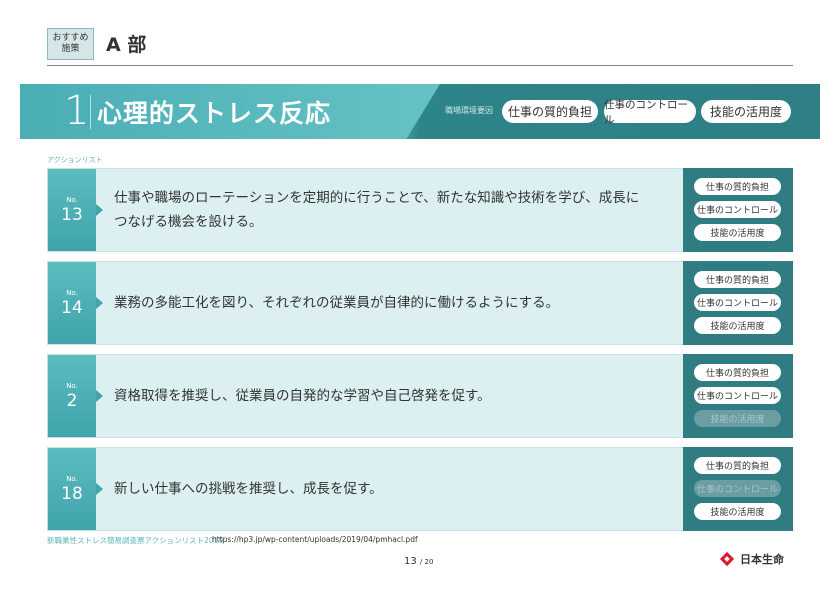 The height and width of the screenshot is (592, 840). What do you see at coordinates (737, 418) in the screenshot?
I see `tag-skill-use-inactive: 技能の活用度` at bounding box center [737, 418].